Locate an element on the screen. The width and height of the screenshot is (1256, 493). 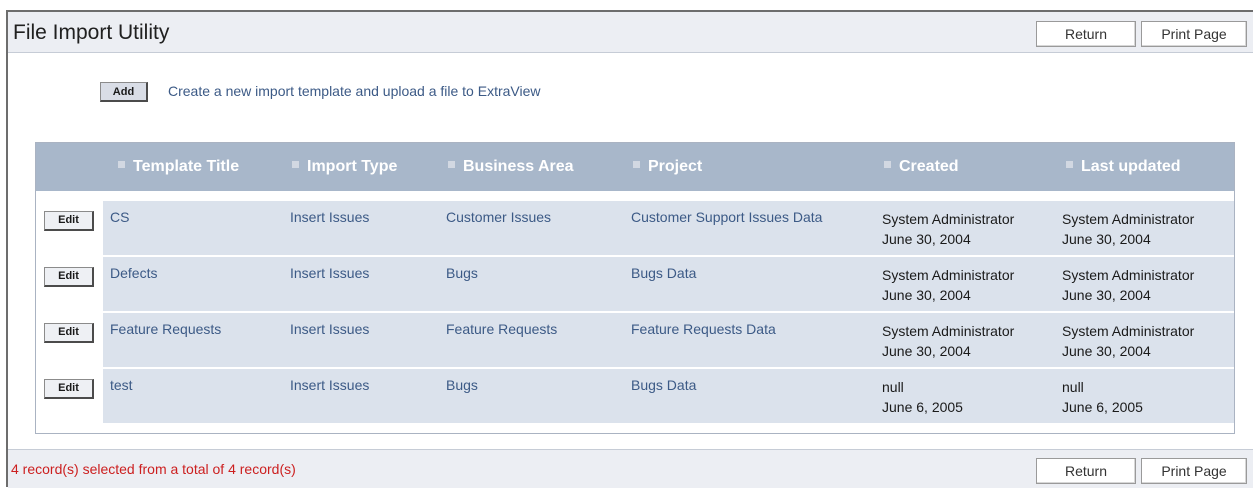
column-header-last-updated: Last updated is located at coordinates (1123, 167).